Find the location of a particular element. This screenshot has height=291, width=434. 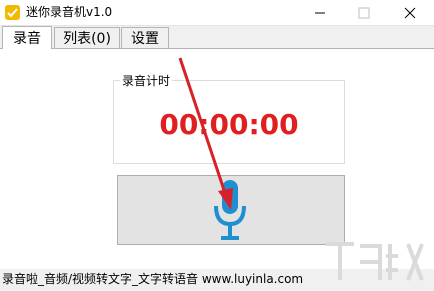

footer-text: 录音啦_音频/视频转文字_文字转语音 www.luyinla.com is located at coordinates (153, 279).